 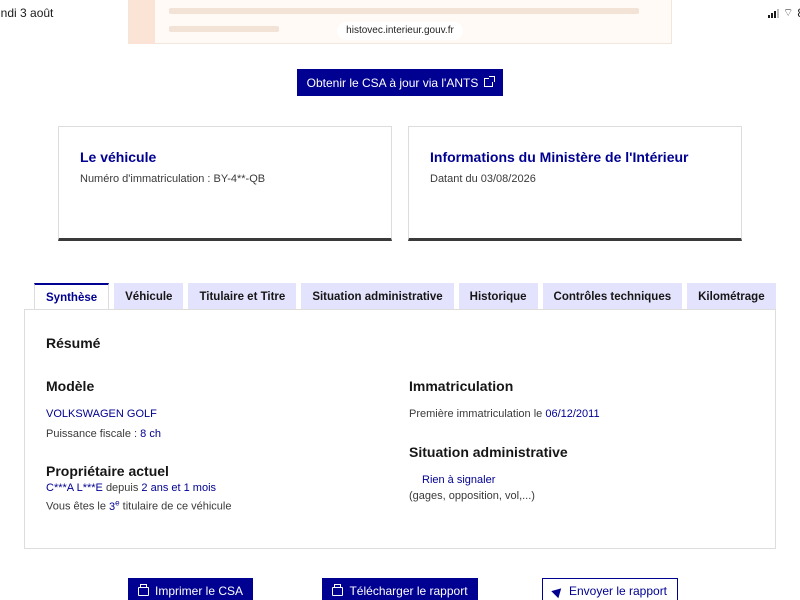 I want to click on vehicle-card-title: Le véhicule, so click(x=118, y=157).